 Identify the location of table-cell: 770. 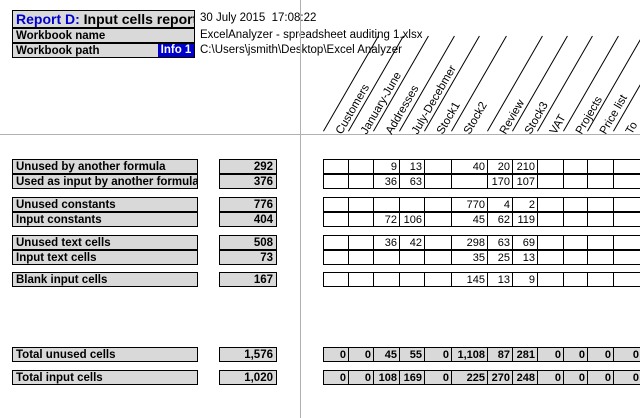
(469, 204).